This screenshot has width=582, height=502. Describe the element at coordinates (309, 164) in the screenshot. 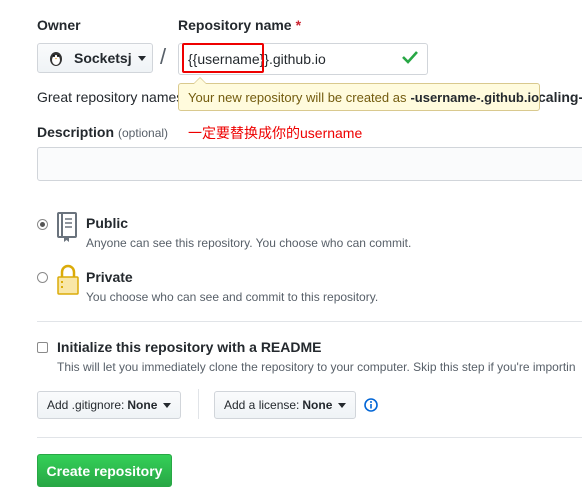

I see `description-input` at that location.